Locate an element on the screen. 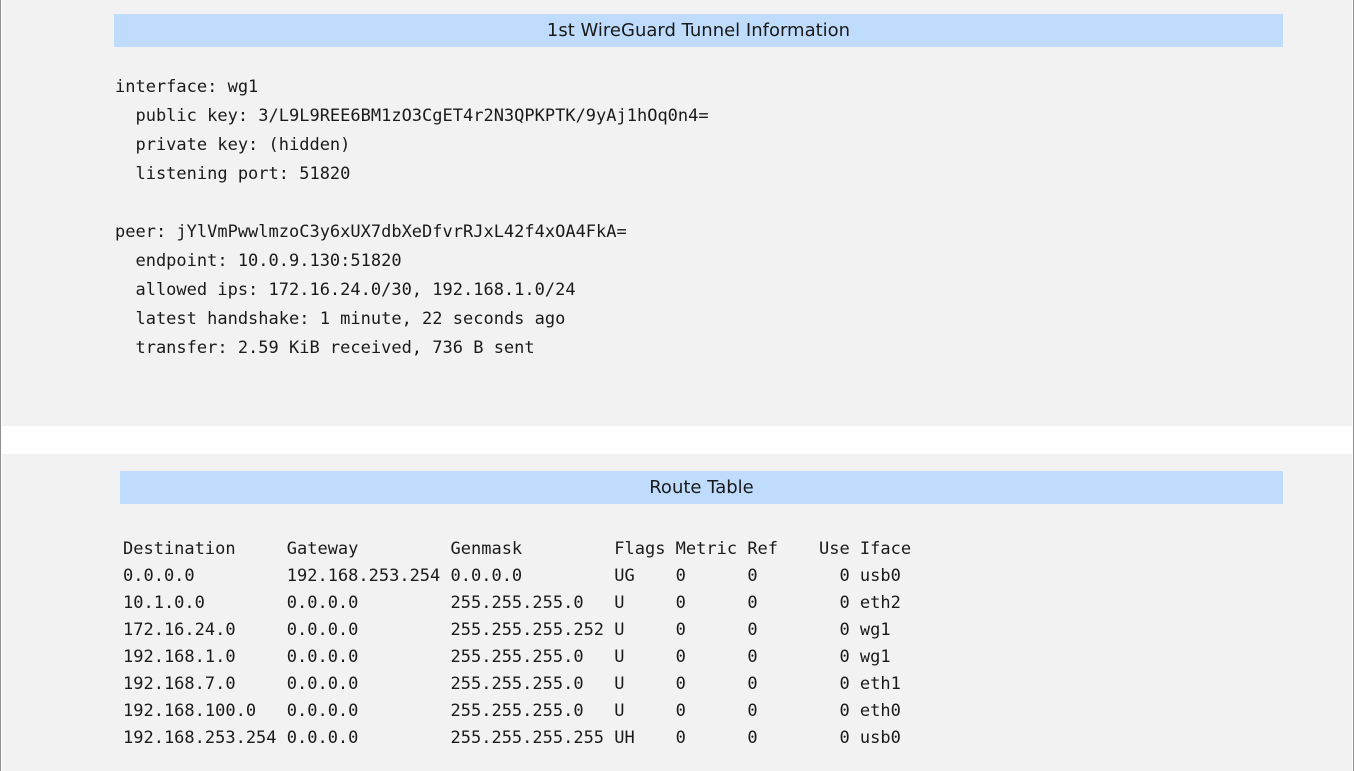  wireguard-section-title: 1st WireGuard Tunnel Information is located at coordinates (698, 30).